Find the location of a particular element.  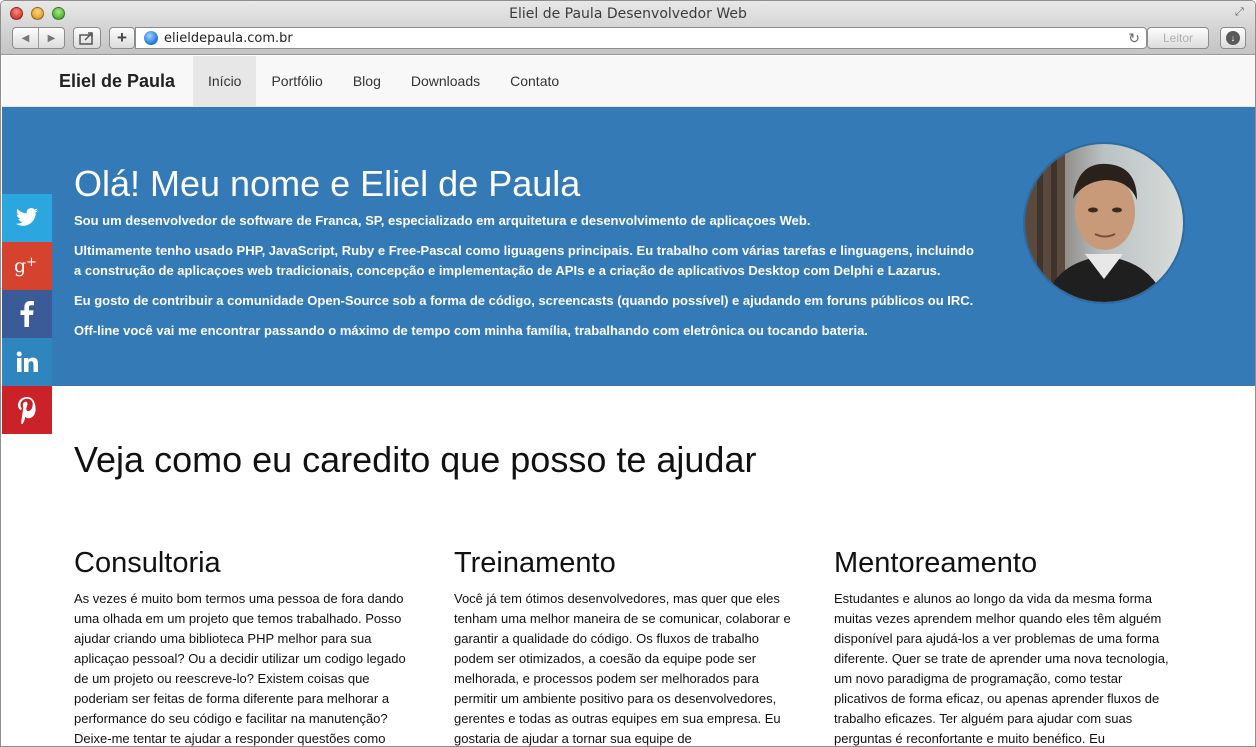

column-title: Mentoreamento is located at coordinates (936, 563).